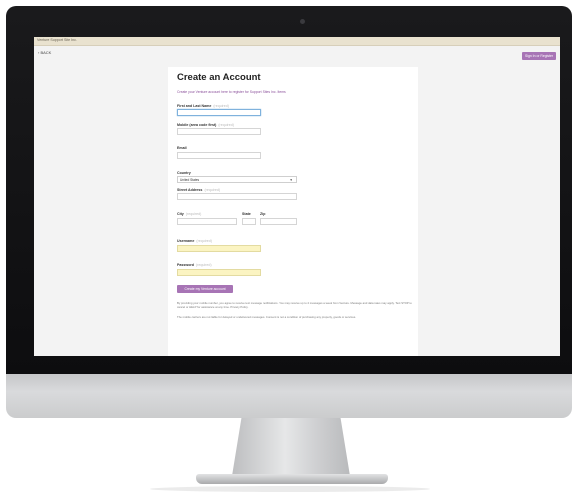 The image size is (579, 498). Describe the element at coordinates (219, 272) in the screenshot. I see `password-input` at that location.